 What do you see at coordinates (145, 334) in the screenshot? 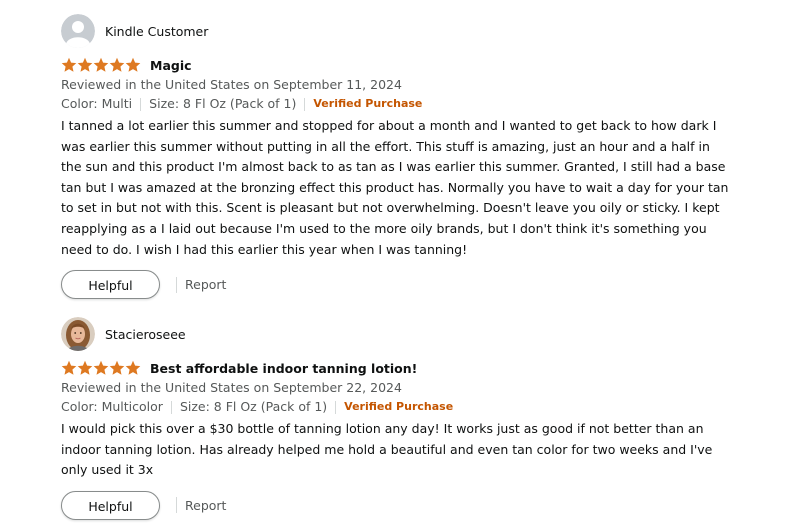
I see `reviewer-name: Stacieroseee` at bounding box center [145, 334].